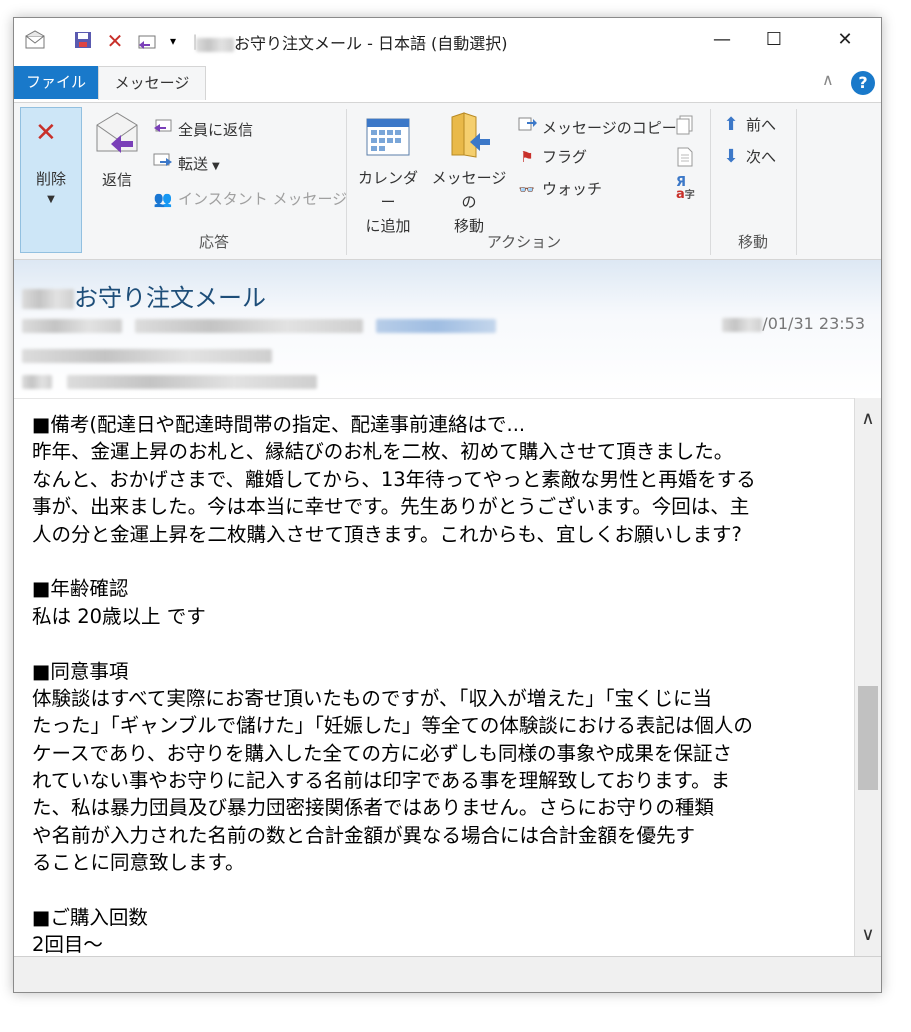  I want to click on reply-all-button: 全員に返信, so click(202, 129).